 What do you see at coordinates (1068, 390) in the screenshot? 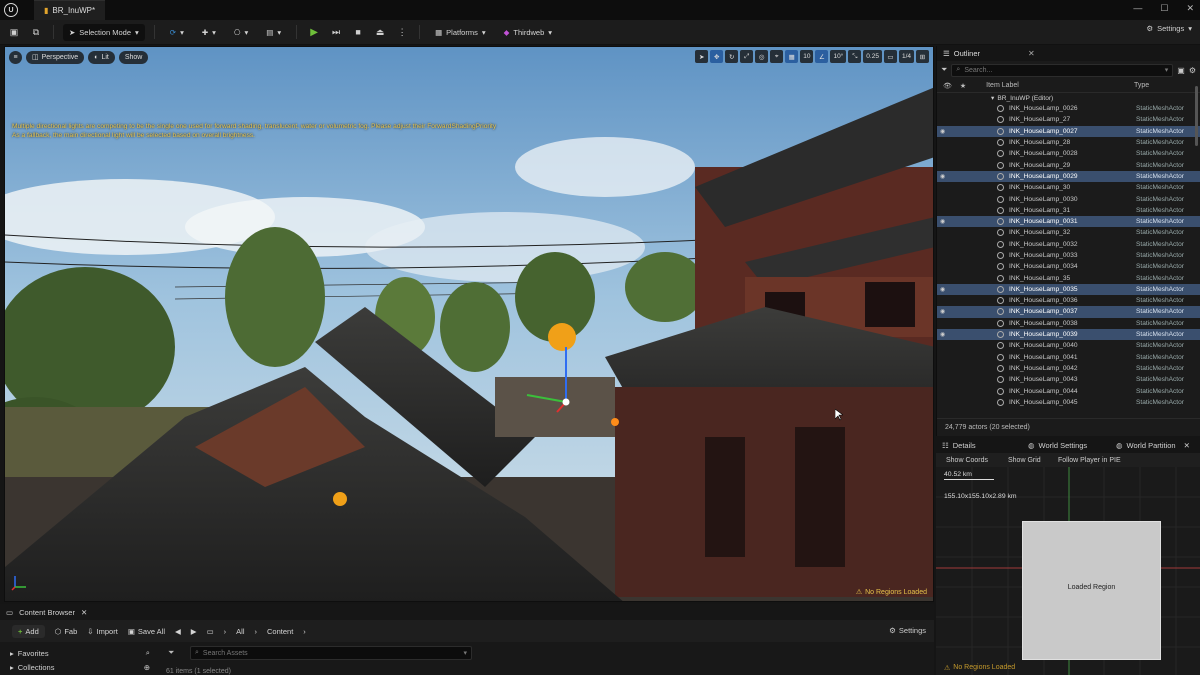
I see `outliner-row: INK_HouseLamp_0044 StaticMeshActor` at bounding box center [1068, 390].